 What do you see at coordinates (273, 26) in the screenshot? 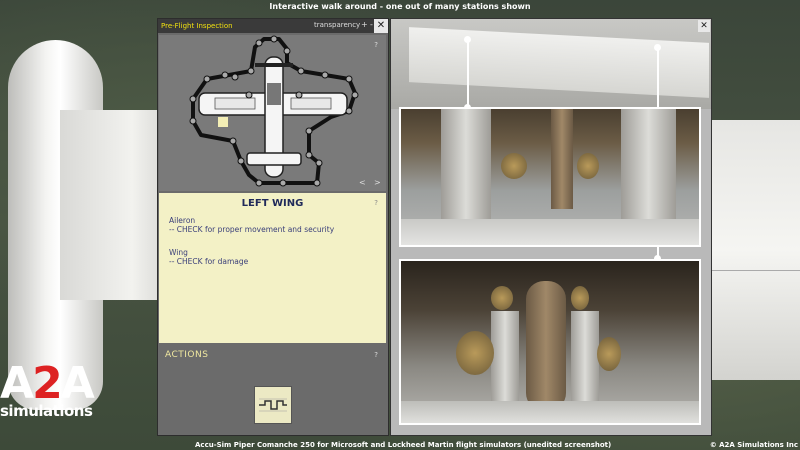
I see `panel-titlebar: Pre-Flight Inspection transparency + - ✕` at bounding box center [273, 26].